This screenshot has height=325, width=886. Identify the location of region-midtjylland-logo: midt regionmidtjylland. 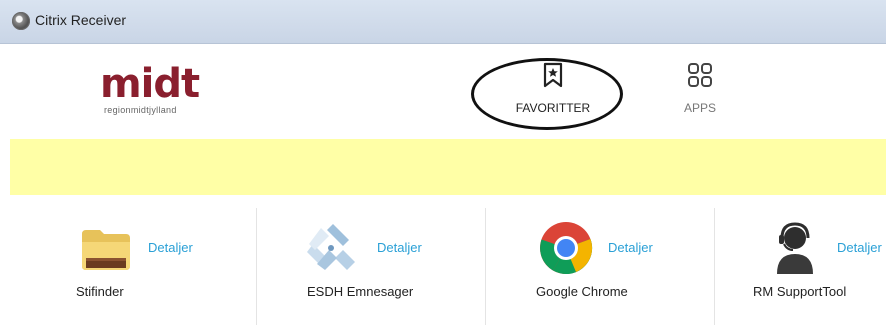
(165, 94).